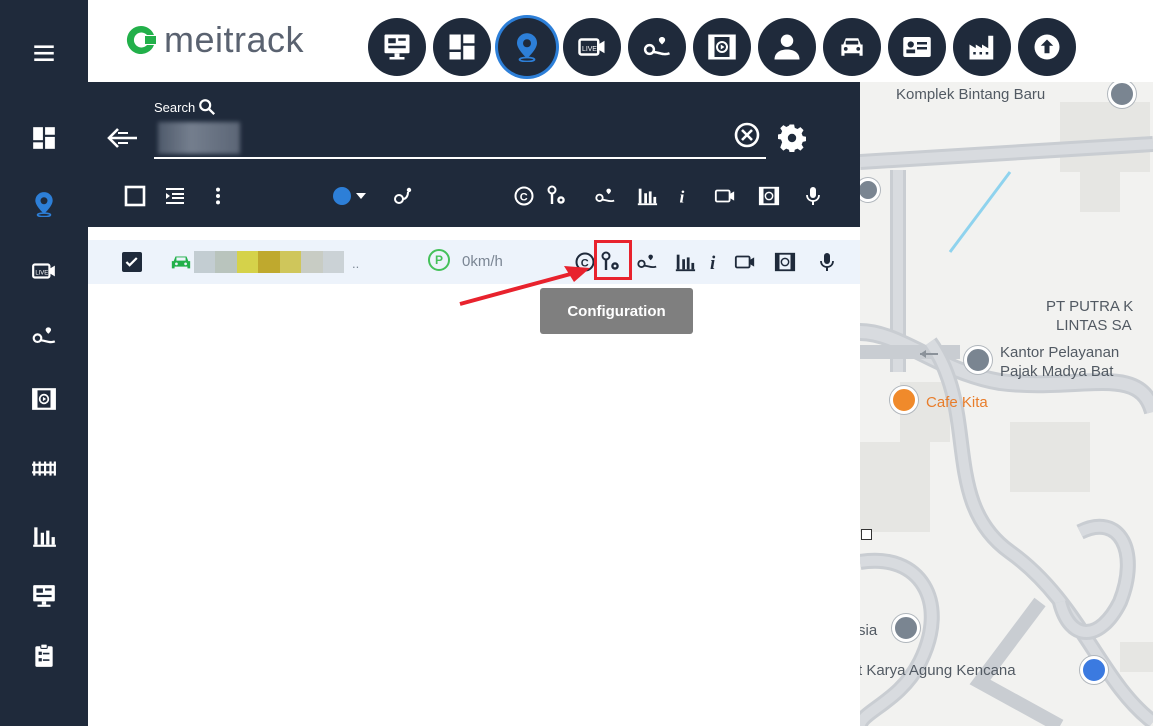 This screenshot has height=726, width=1153. What do you see at coordinates (44, 53) in the screenshot?
I see `menu-icon` at bounding box center [44, 53].